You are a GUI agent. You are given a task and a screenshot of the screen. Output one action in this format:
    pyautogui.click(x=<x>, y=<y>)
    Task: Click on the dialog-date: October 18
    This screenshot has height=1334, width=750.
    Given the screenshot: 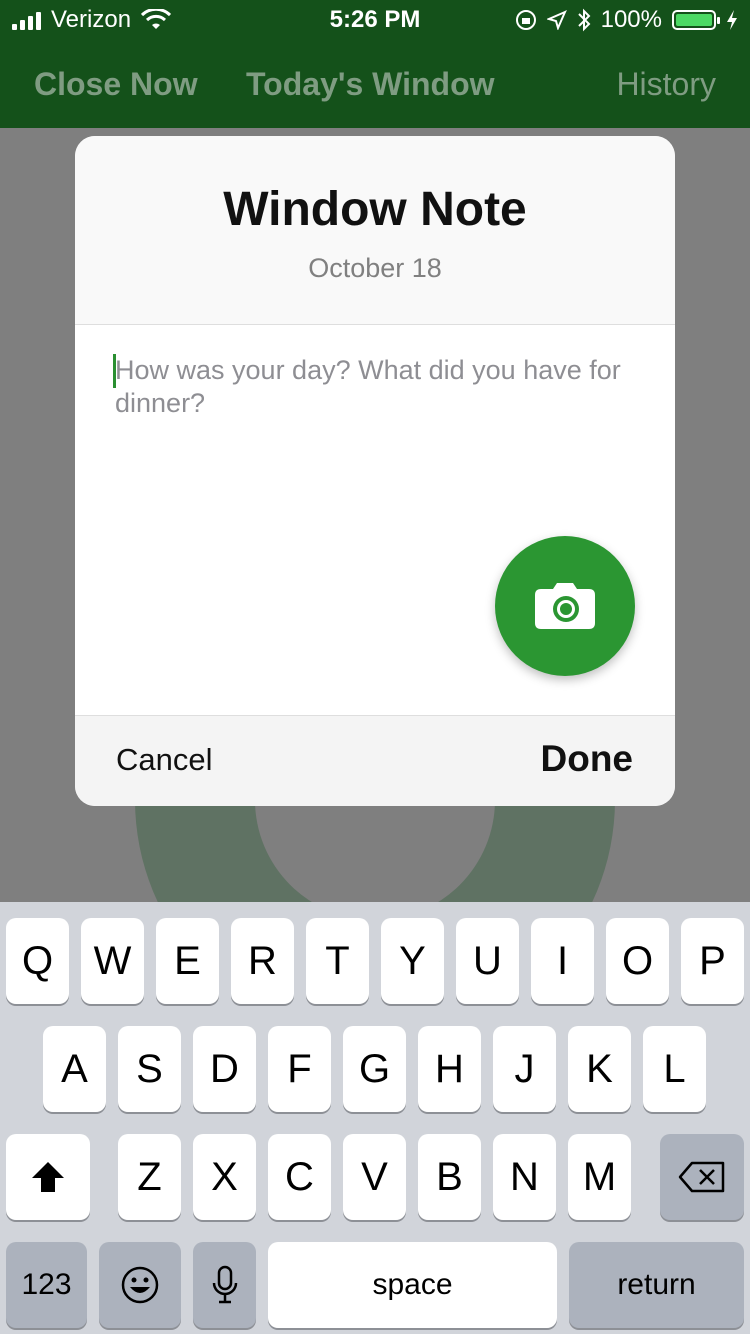 What is the action you would take?
    pyautogui.click(x=375, y=268)
    